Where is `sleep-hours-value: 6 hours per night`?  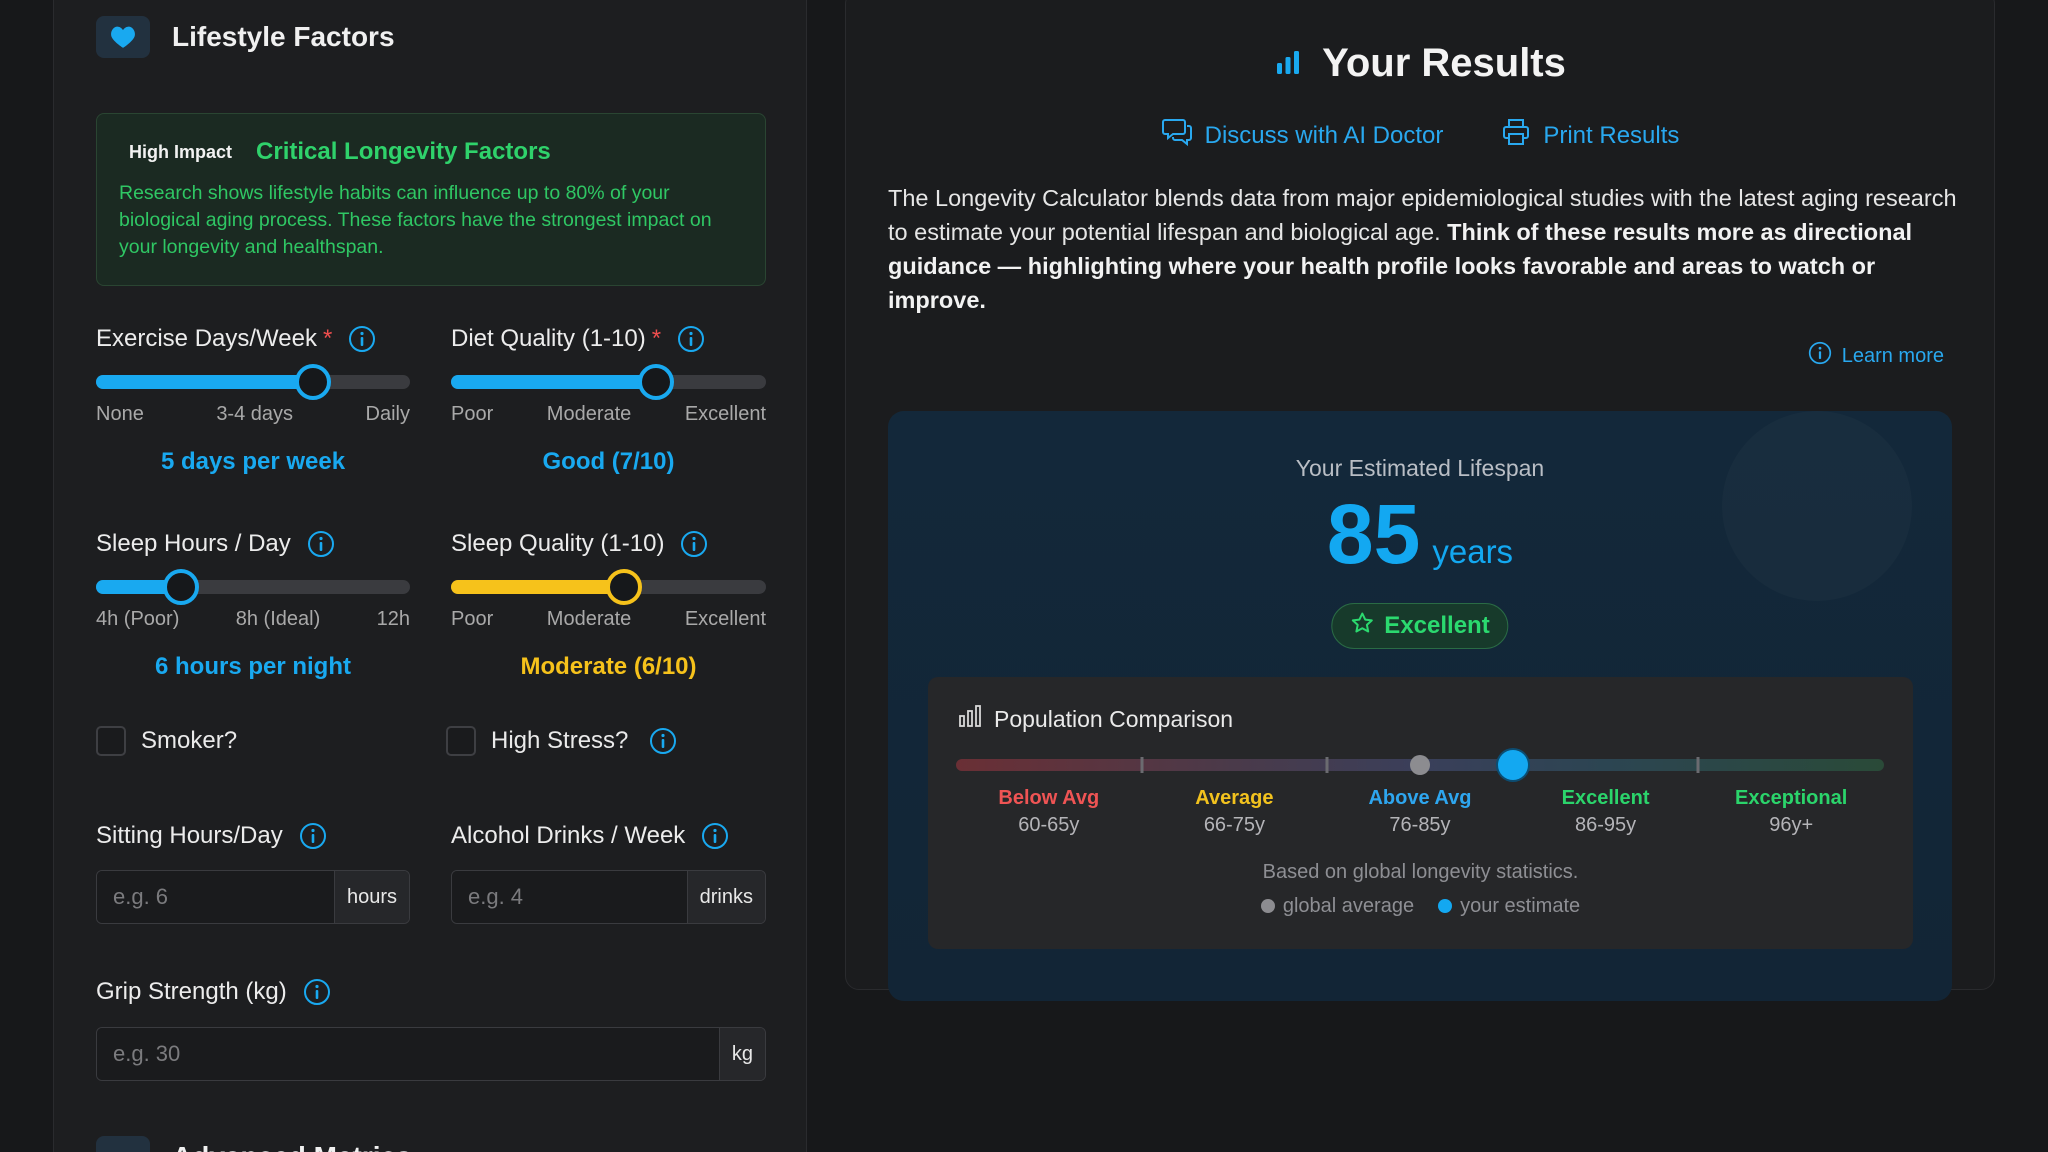
sleep-hours-value: 6 hours per night is located at coordinates (252, 666).